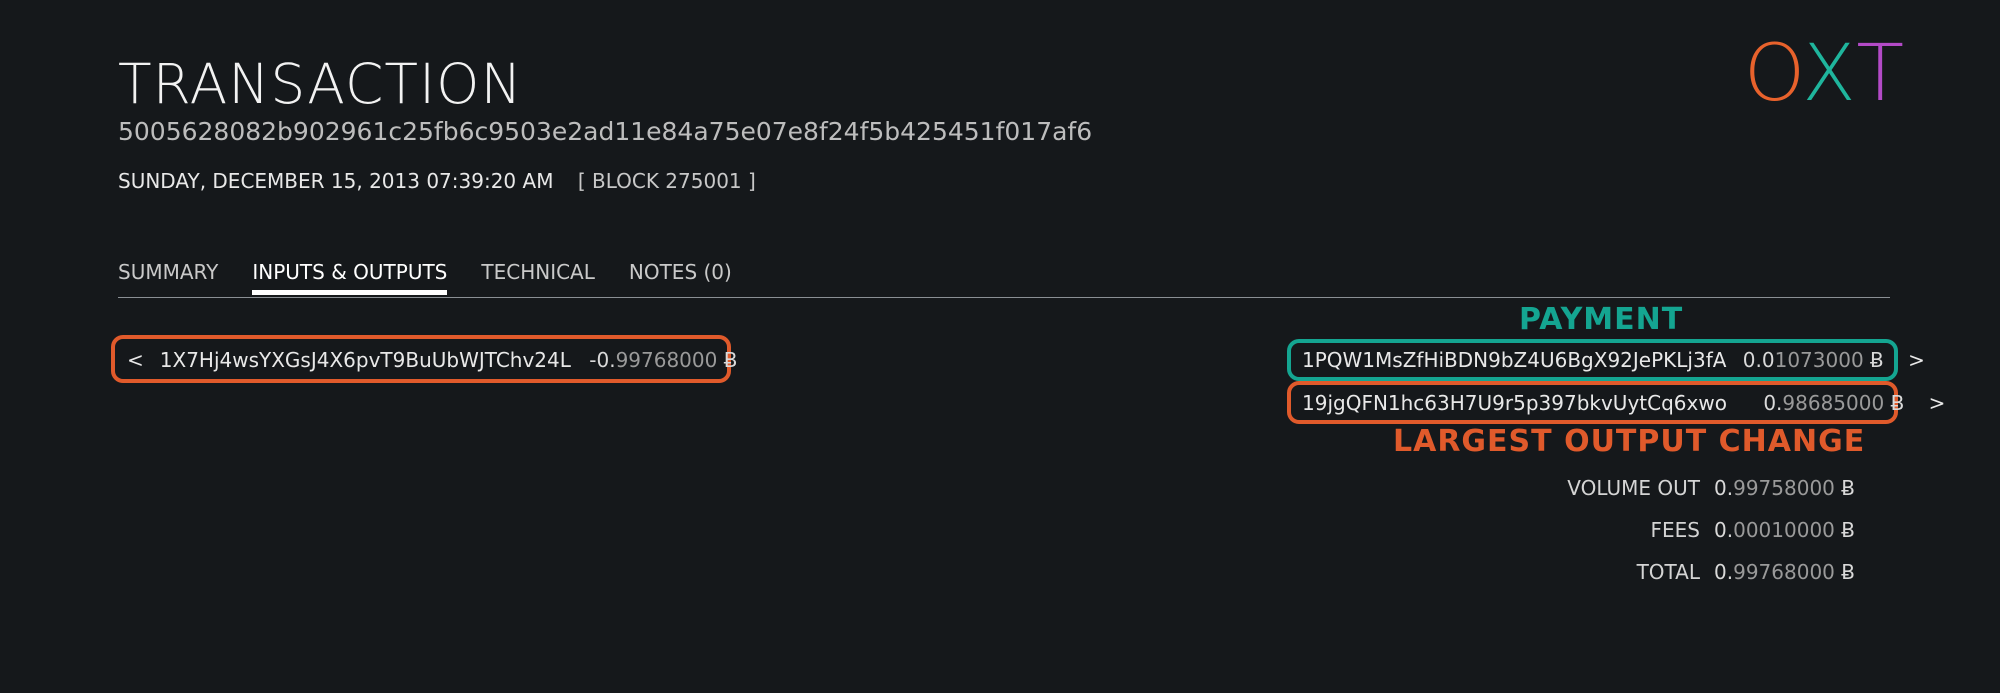 Image resolution: width=2000 pixels, height=693 pixels. Describe the element at coordinates (320, 84) in the screenshot. I see `page-title: TRANSACTION` at that location.